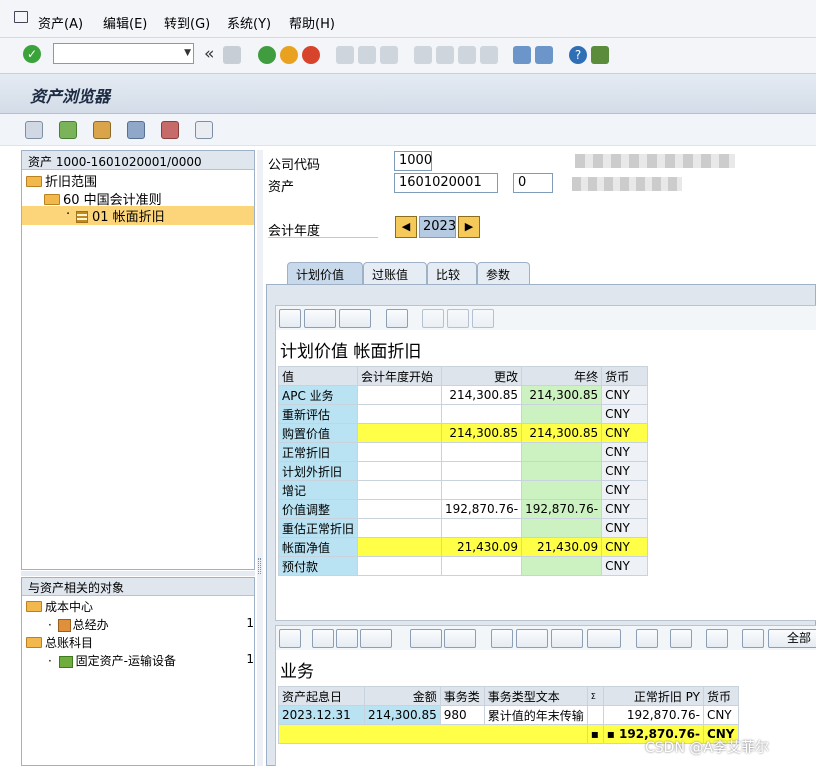  What do you see at coordinates (204, 130) in the screenshot?
I see `list-icon` at bounding box center [204, 130].